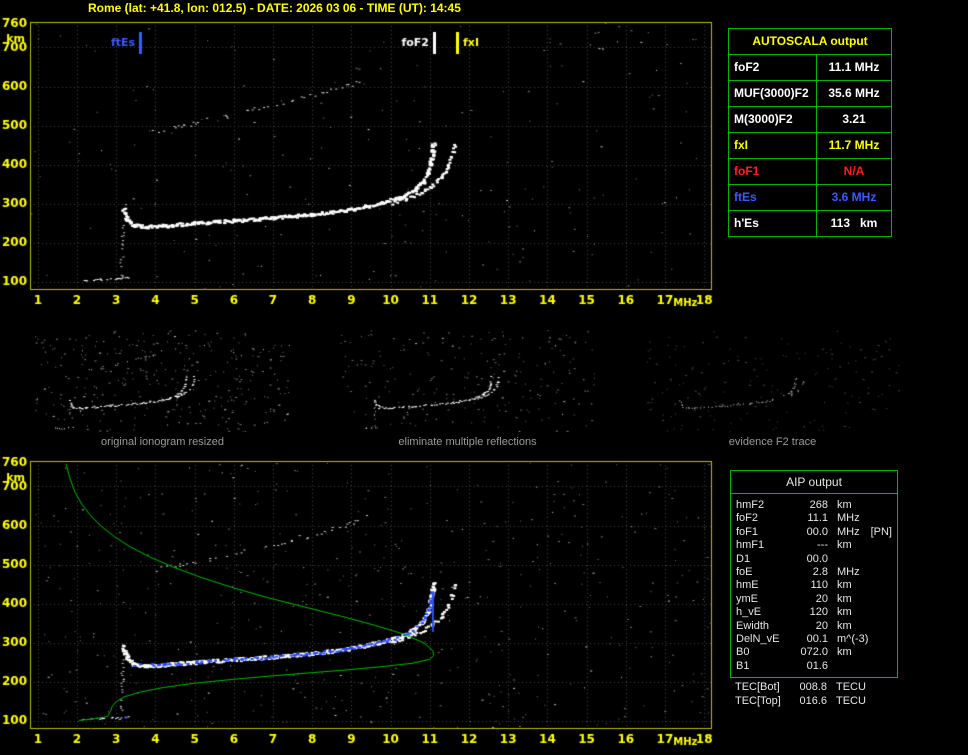  I want to click on autoscala-row-m-3000-f2: M(3000)F2 3.21, so click(810, 120).